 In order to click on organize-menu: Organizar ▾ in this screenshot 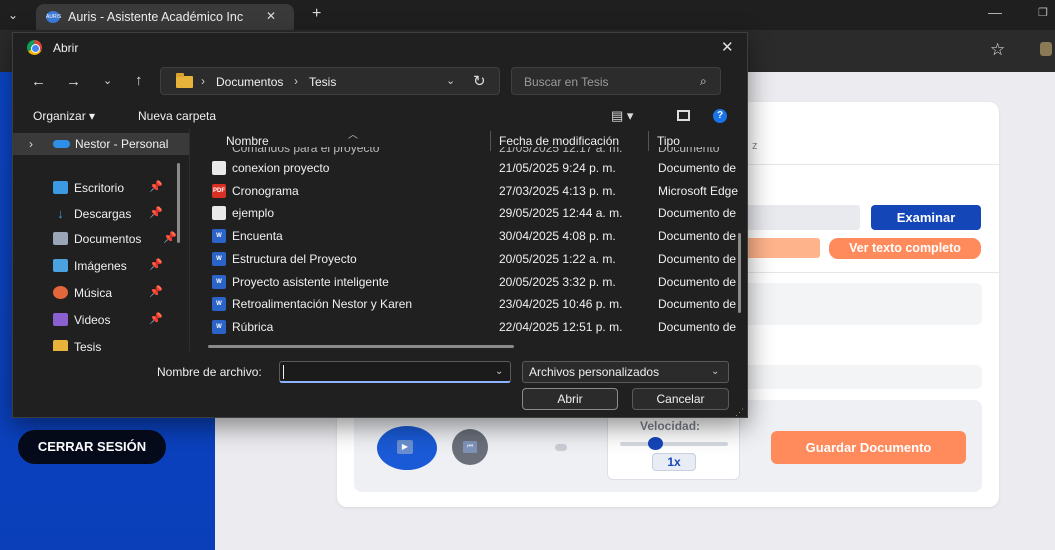, I will do `click(64, 116)`.